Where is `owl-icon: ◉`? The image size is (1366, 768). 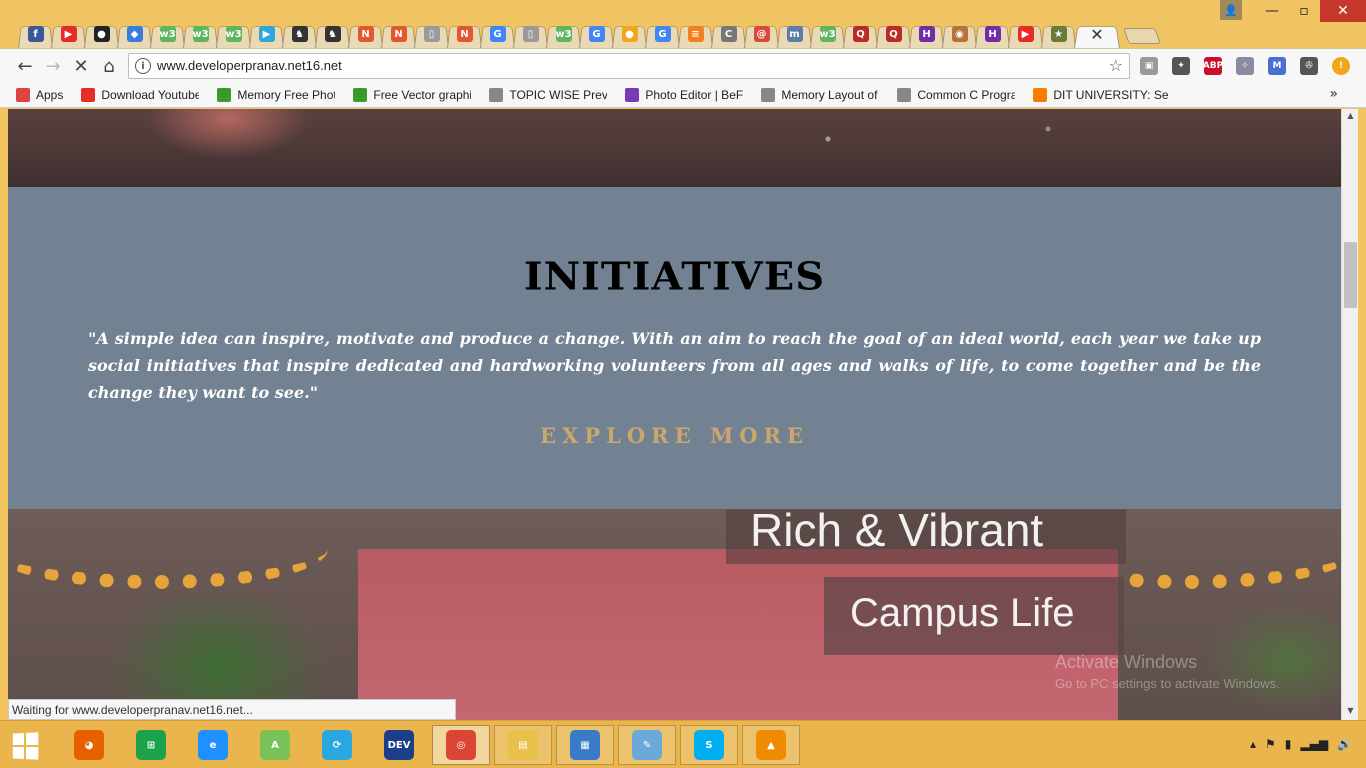
owl-icon: ◉ is located at coordinates (959, 34).